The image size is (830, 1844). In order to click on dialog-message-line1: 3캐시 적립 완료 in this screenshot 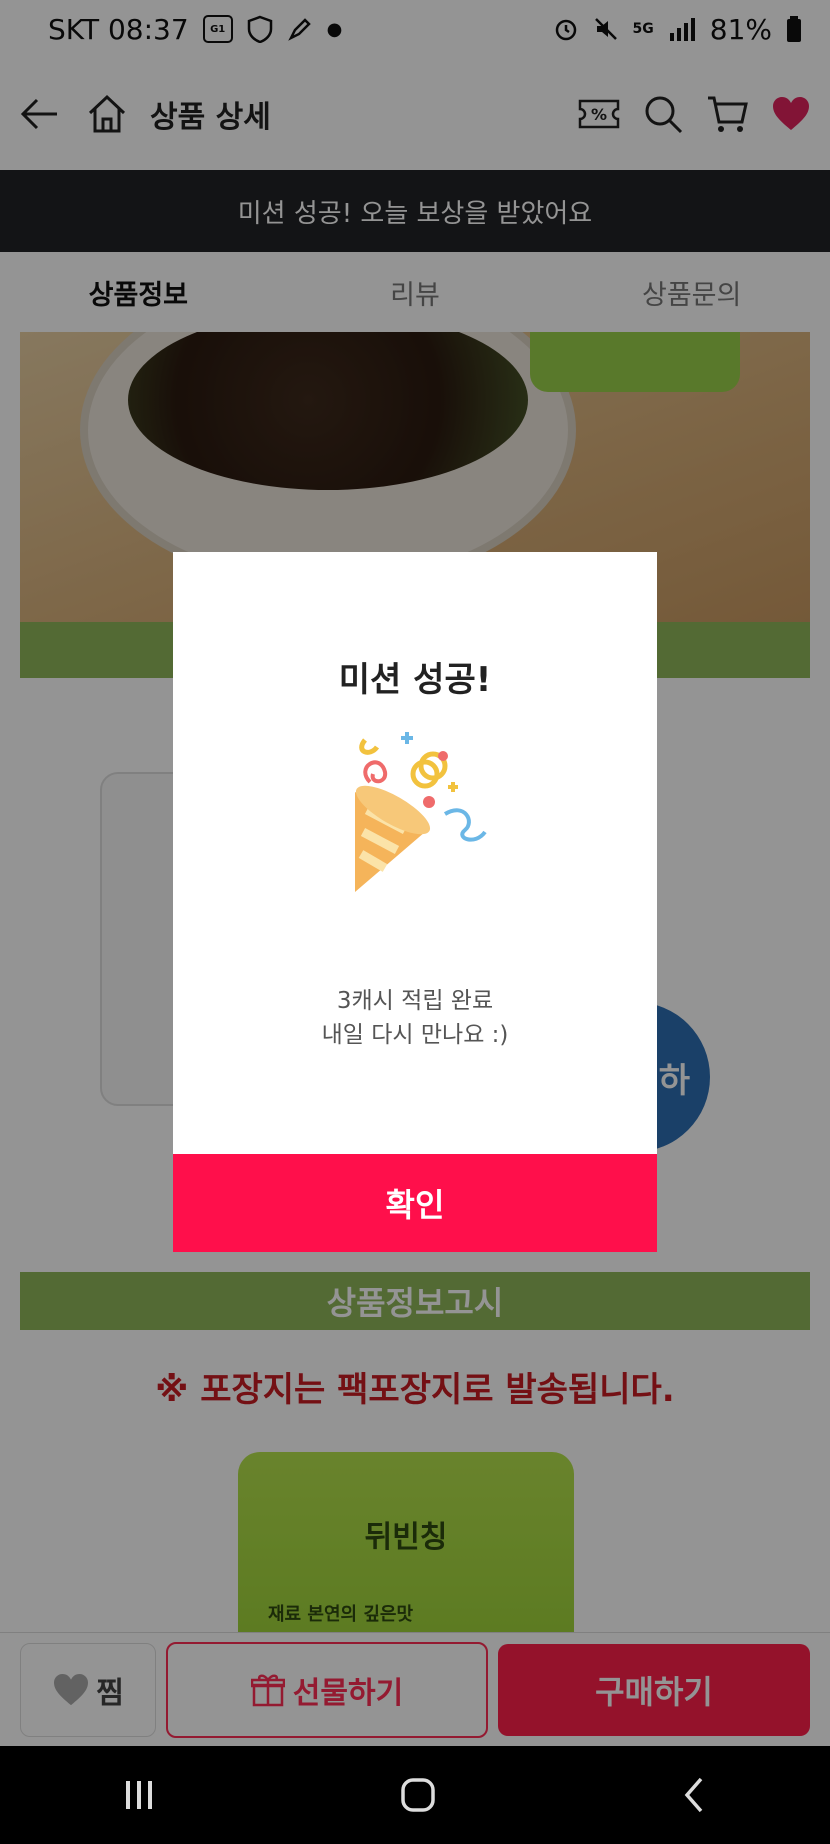, I will do `click(415, 1001)`.